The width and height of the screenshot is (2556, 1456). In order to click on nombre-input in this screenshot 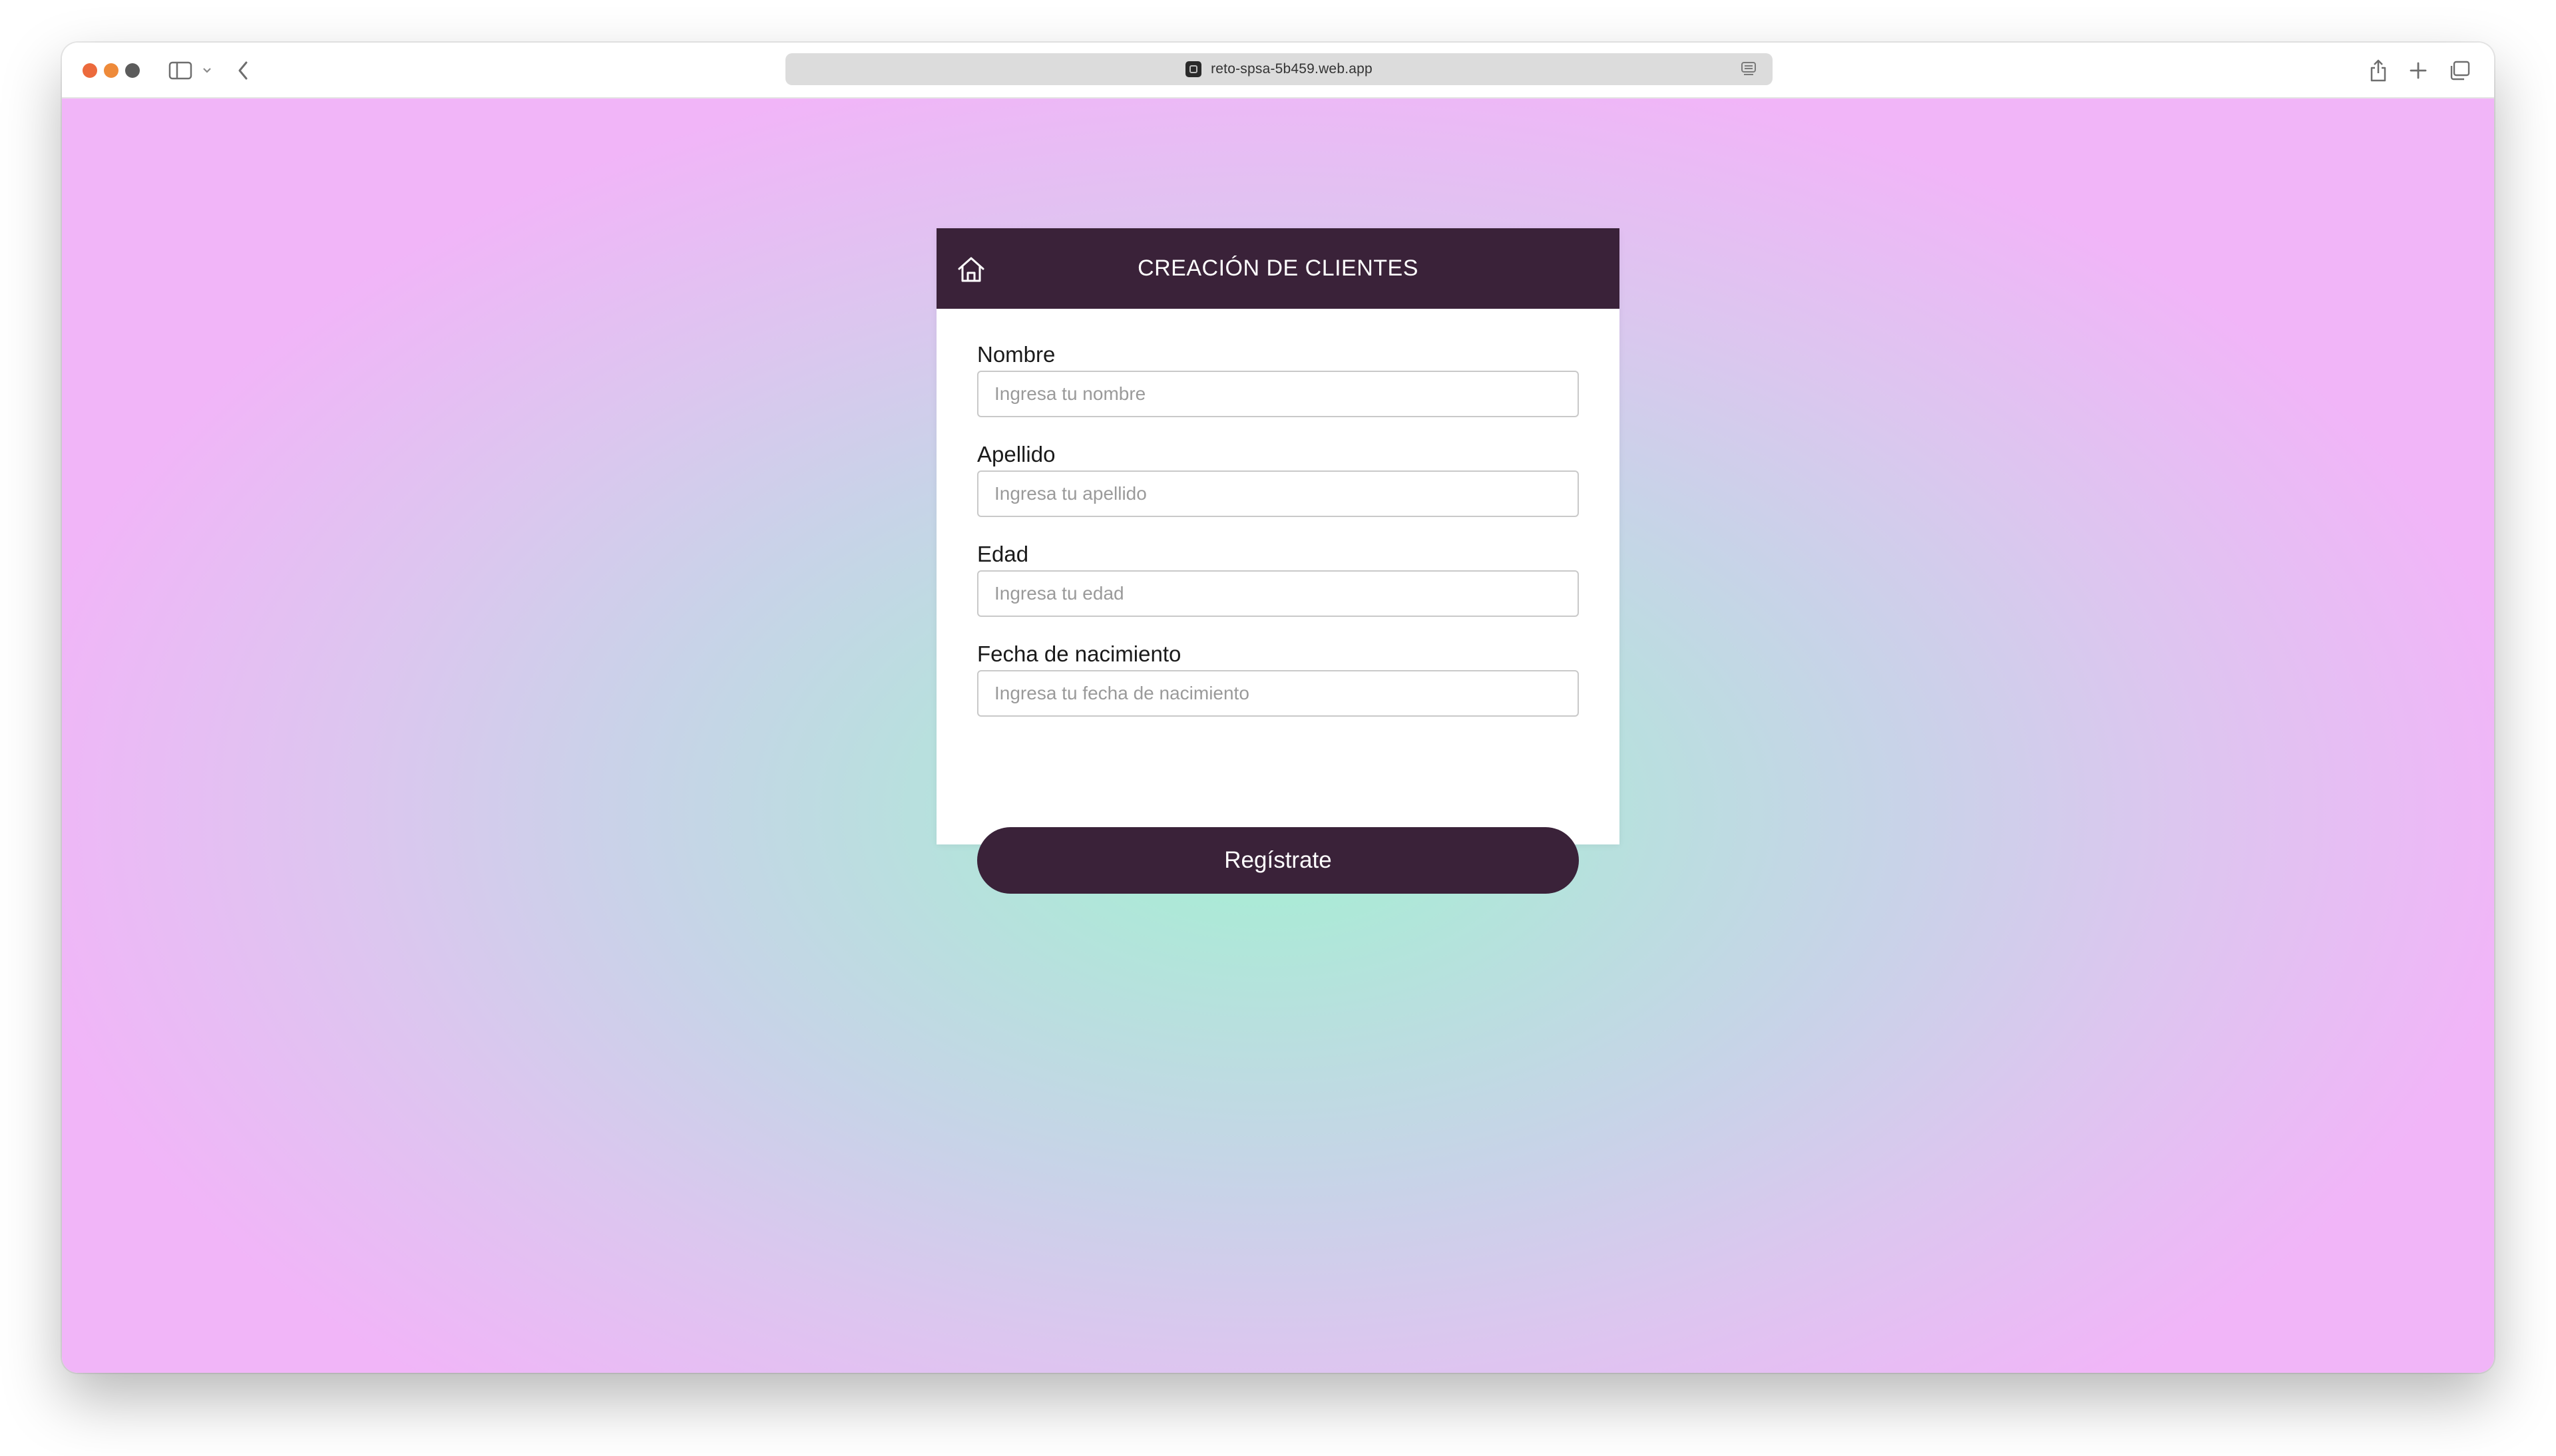, I will do `click(1278, 394)`.